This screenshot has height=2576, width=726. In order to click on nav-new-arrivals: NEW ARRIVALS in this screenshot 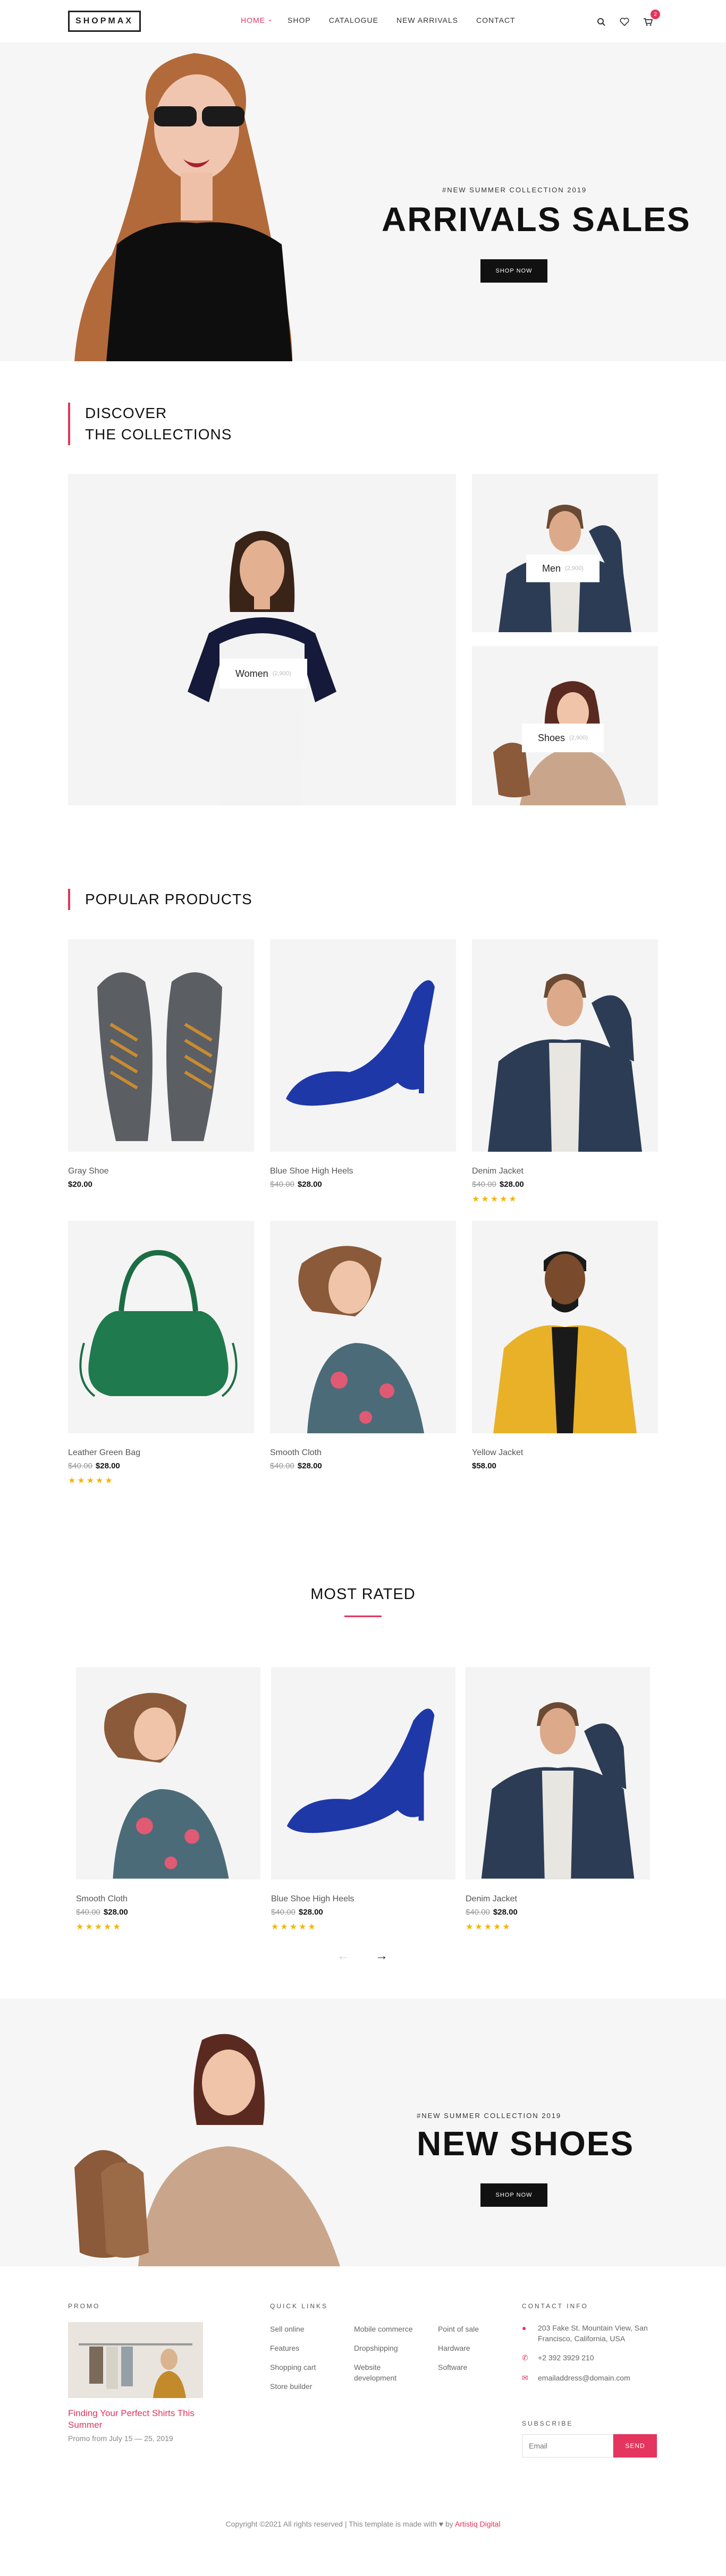, I will do `click(427, 20)`.